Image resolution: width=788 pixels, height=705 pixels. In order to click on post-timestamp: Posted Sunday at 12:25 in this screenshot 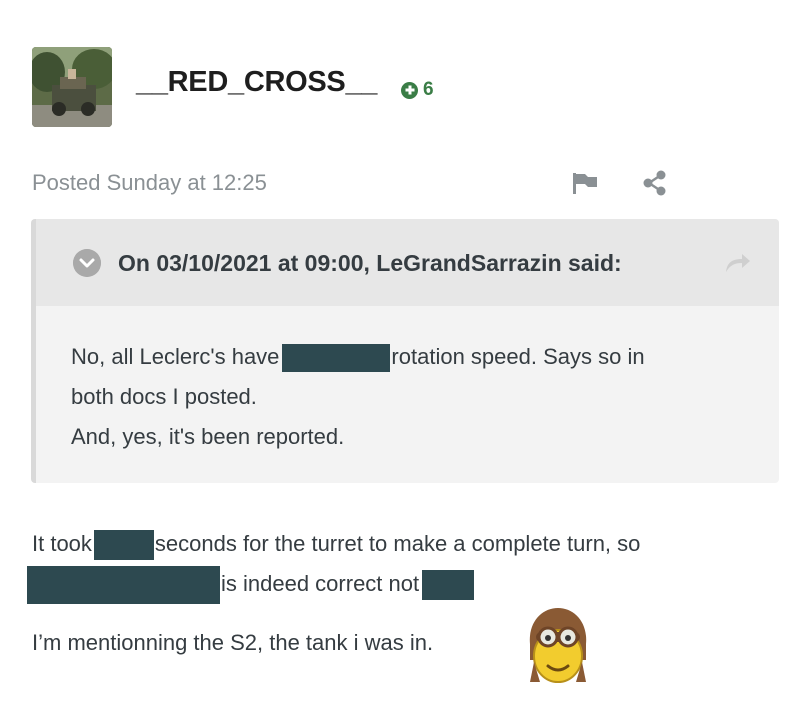, I will do `click(149, 183)`.